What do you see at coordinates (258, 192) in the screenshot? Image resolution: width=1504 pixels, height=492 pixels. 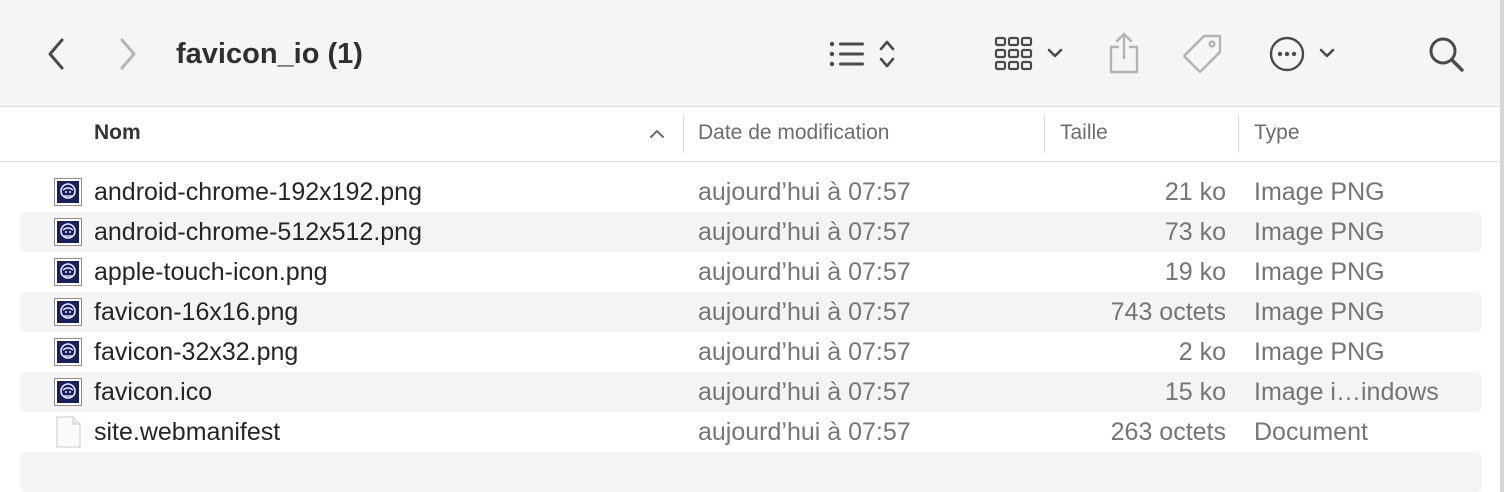 I see `file-name: android-chrome-192x192.png` at bounding box center [258, 192].